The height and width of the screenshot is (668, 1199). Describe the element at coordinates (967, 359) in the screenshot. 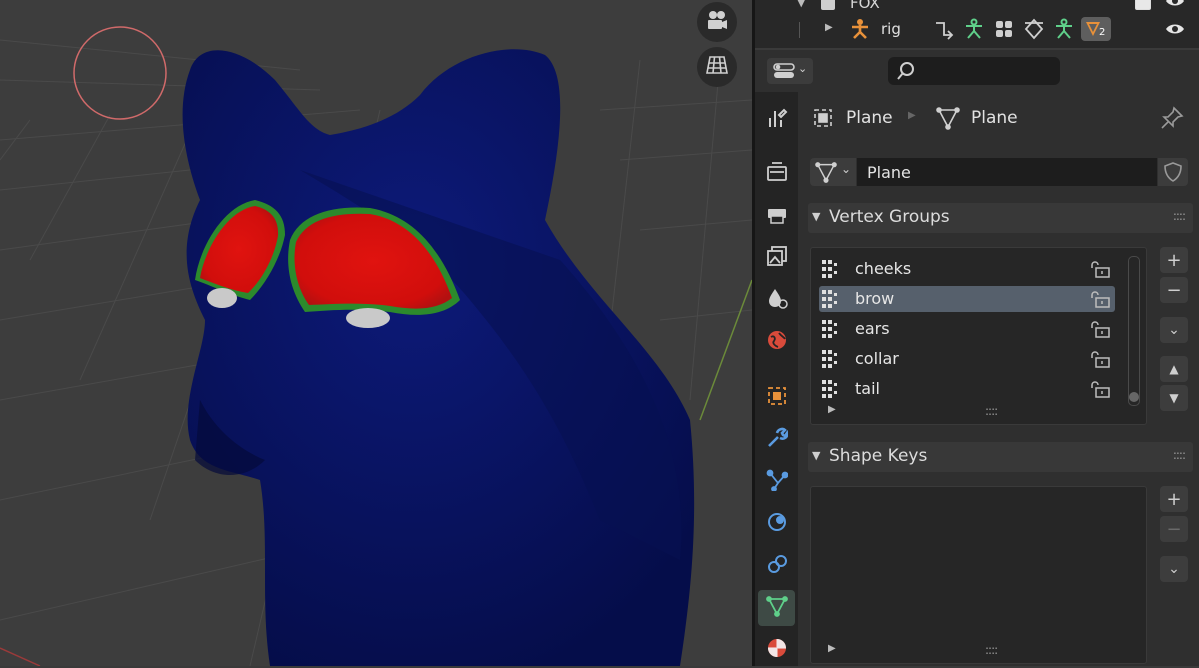

I see `vertex-group-item: collar` at that location.